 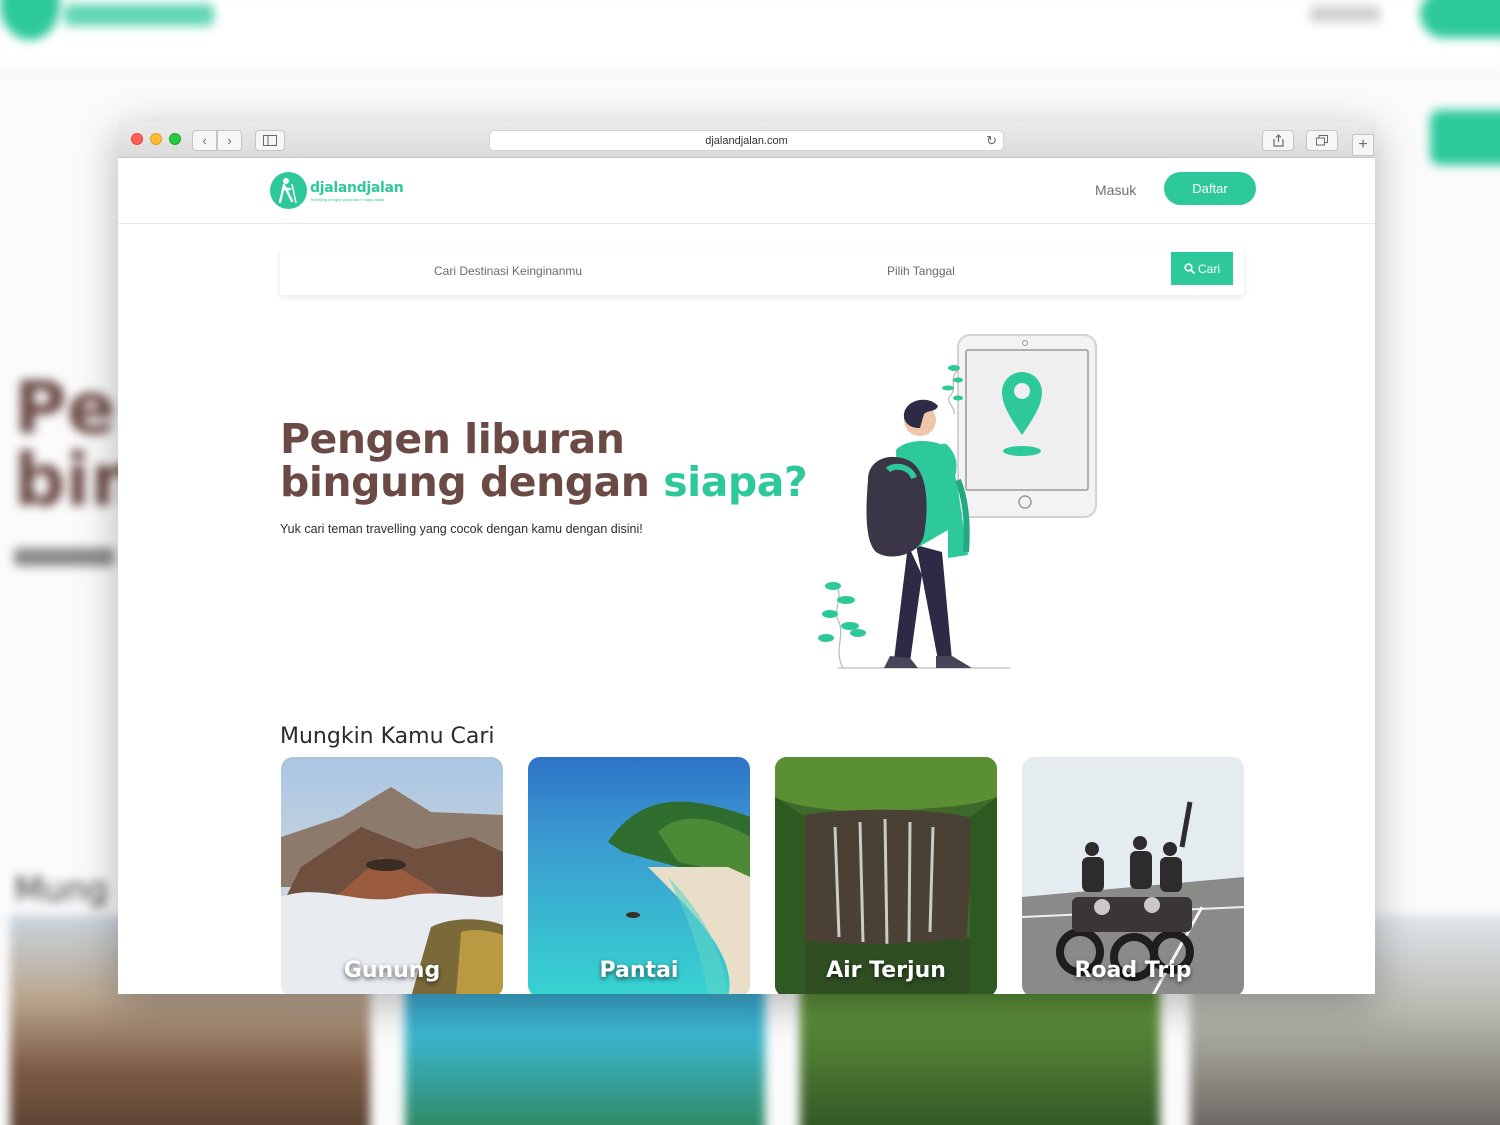 I want to click on card-label-road-trip: Road Trip, so click(x=1133, y=970).